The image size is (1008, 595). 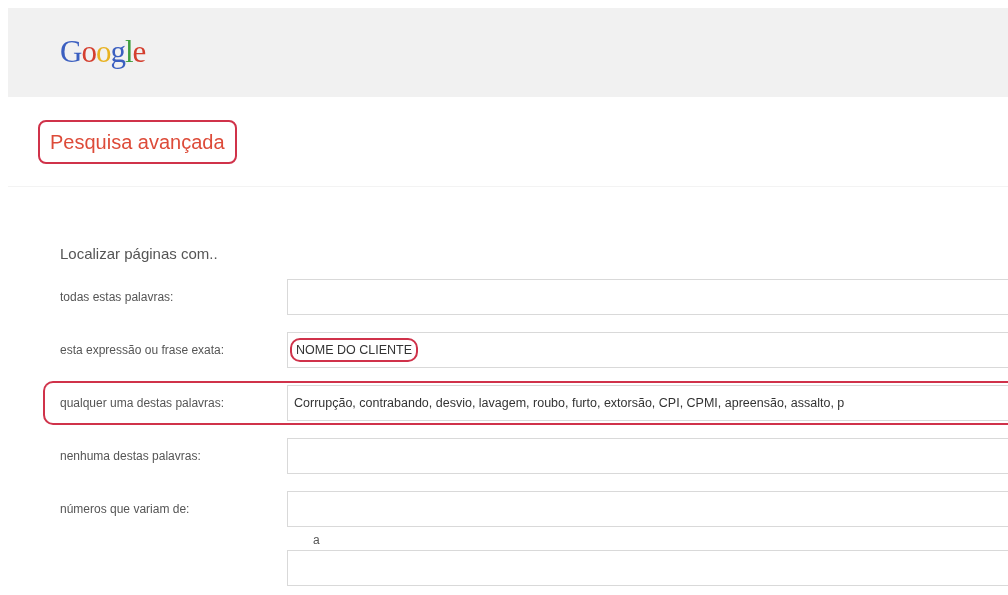 What do you see at coordinates (125, 509) in the screenshot?
I see `field-label: números que variam de:` at bounding box center [125, 509].